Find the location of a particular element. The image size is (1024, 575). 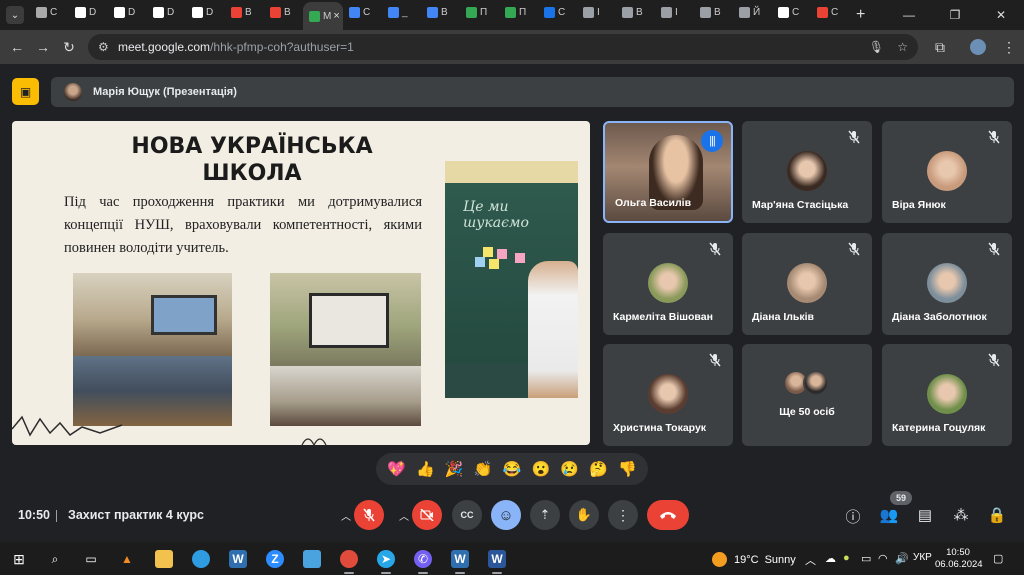

captions-button: CC is located at coordinates (467, 515).